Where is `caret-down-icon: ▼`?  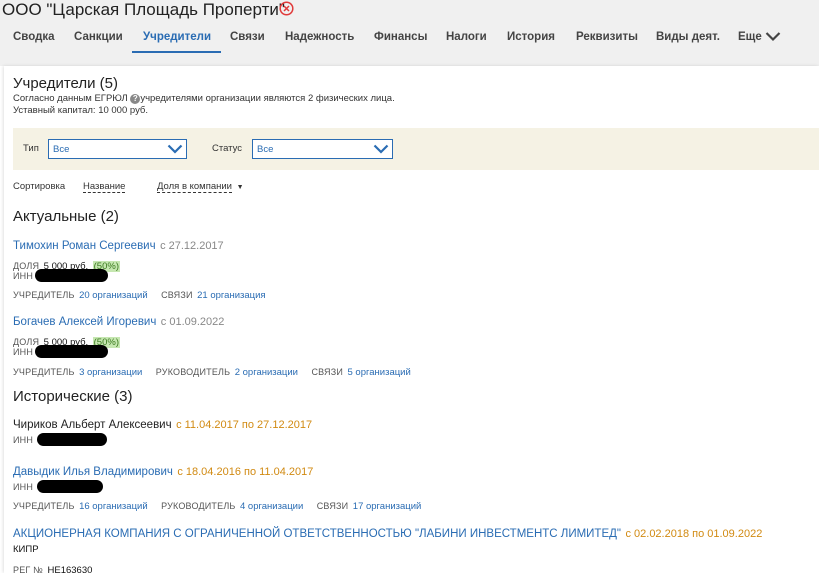
caret-down-icon: ▼ is located at coordinates (240, 187).